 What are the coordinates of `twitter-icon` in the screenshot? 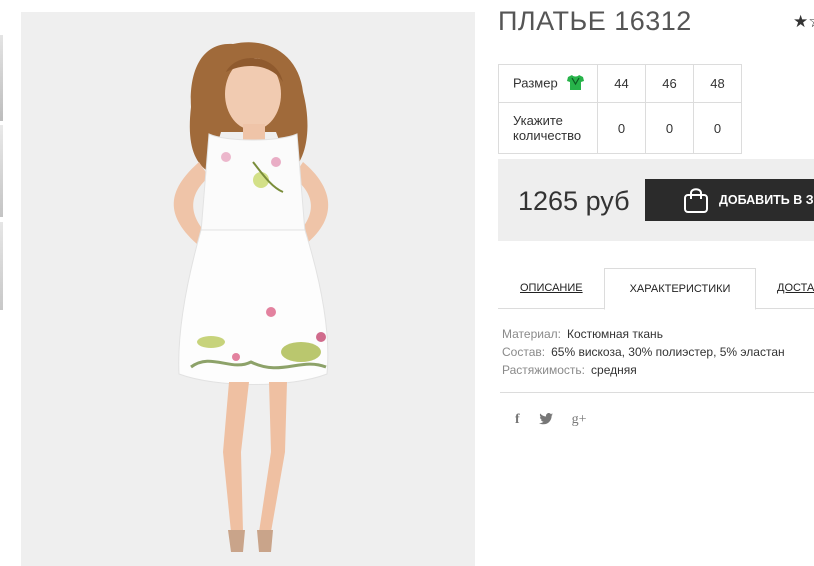 It's located at (545, 420).